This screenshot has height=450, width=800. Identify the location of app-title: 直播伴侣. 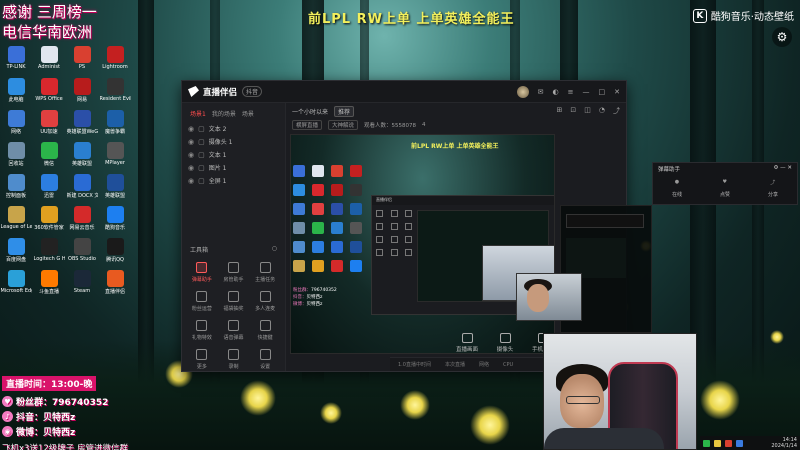
(220, 92).